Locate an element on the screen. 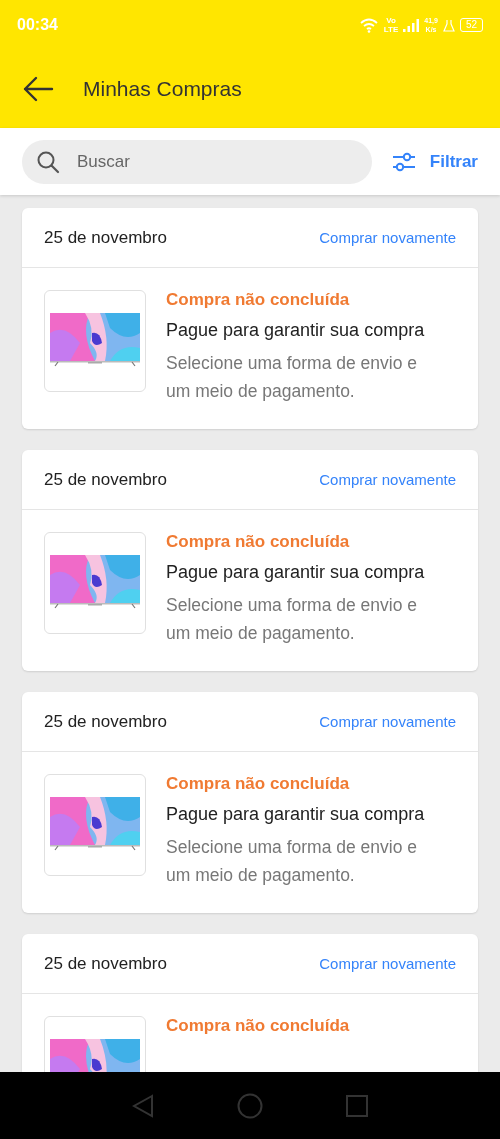 The height and width of the screenshot is (1139, 500). back-arrow-icon is located at coordinates (38, 89).